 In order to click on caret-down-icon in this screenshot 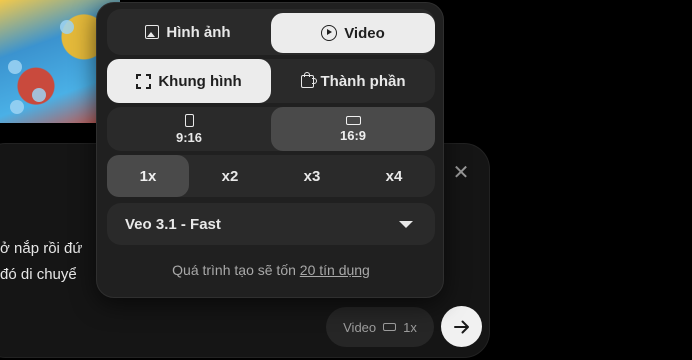, I will do `click(406, 224)`.